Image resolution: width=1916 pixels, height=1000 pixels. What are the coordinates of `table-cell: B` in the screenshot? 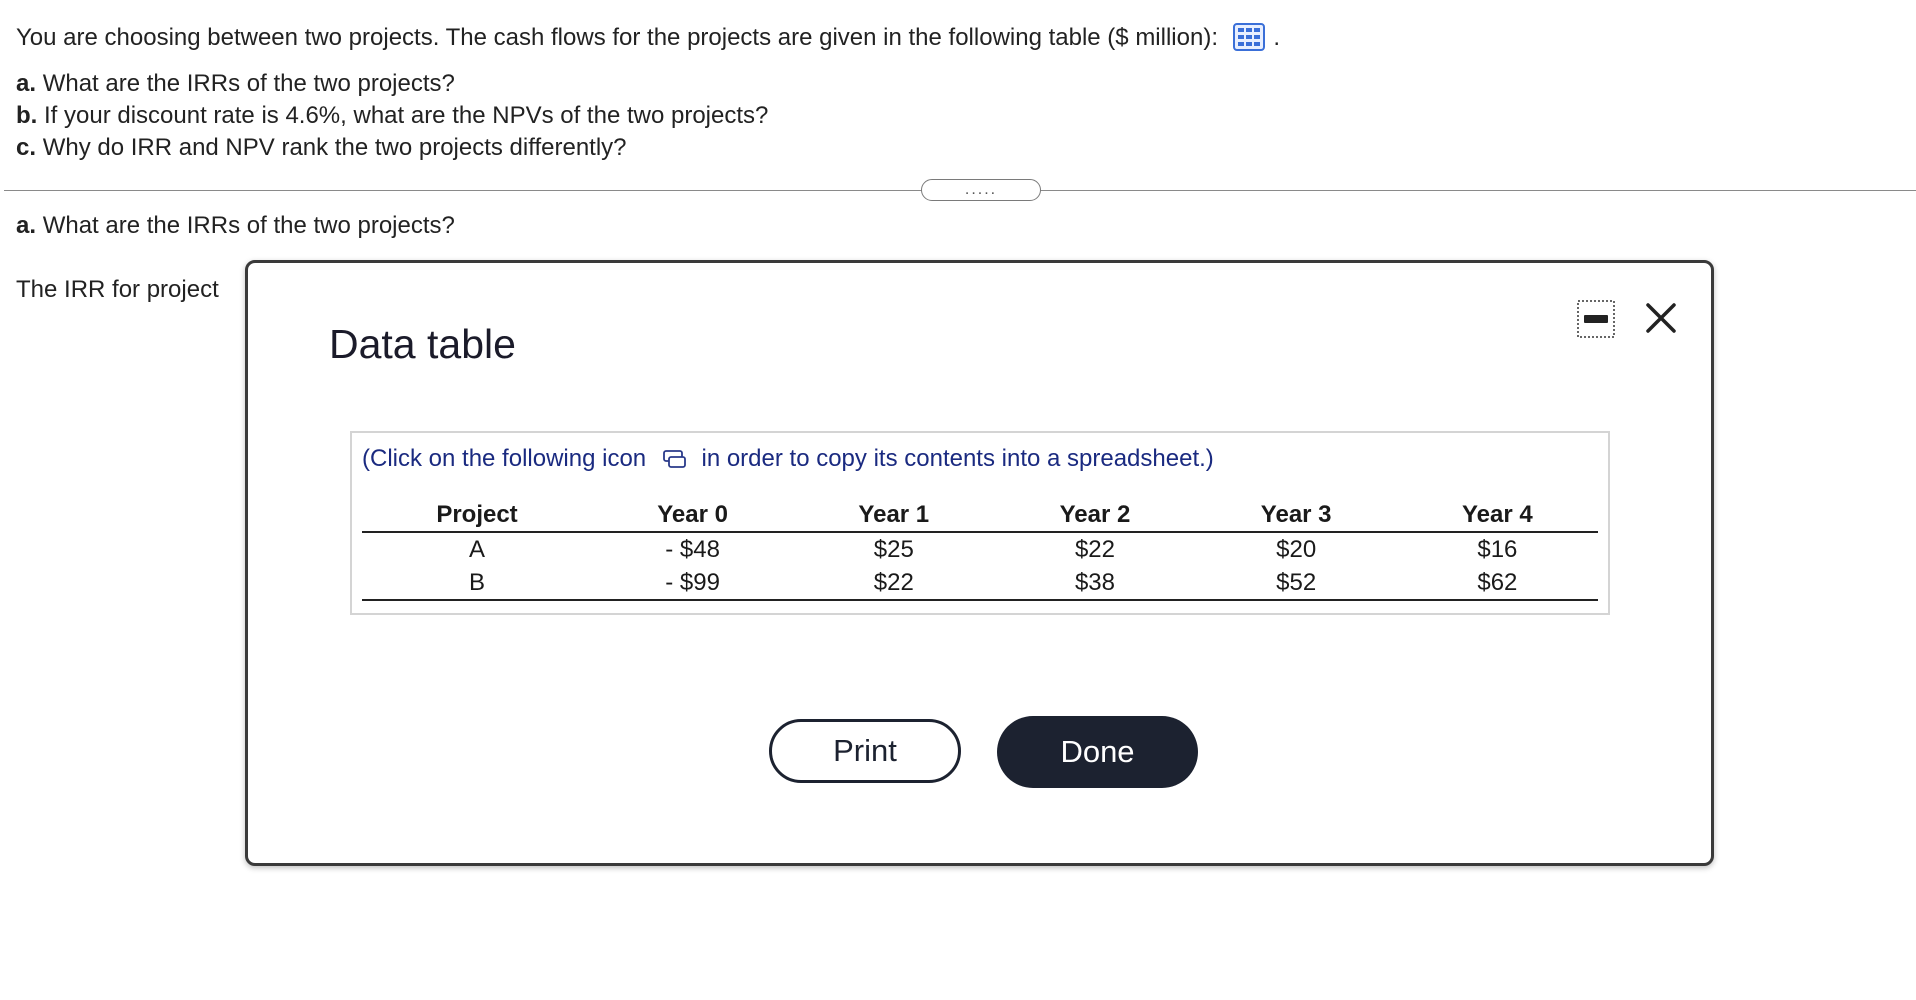 It's located at (477, 583).